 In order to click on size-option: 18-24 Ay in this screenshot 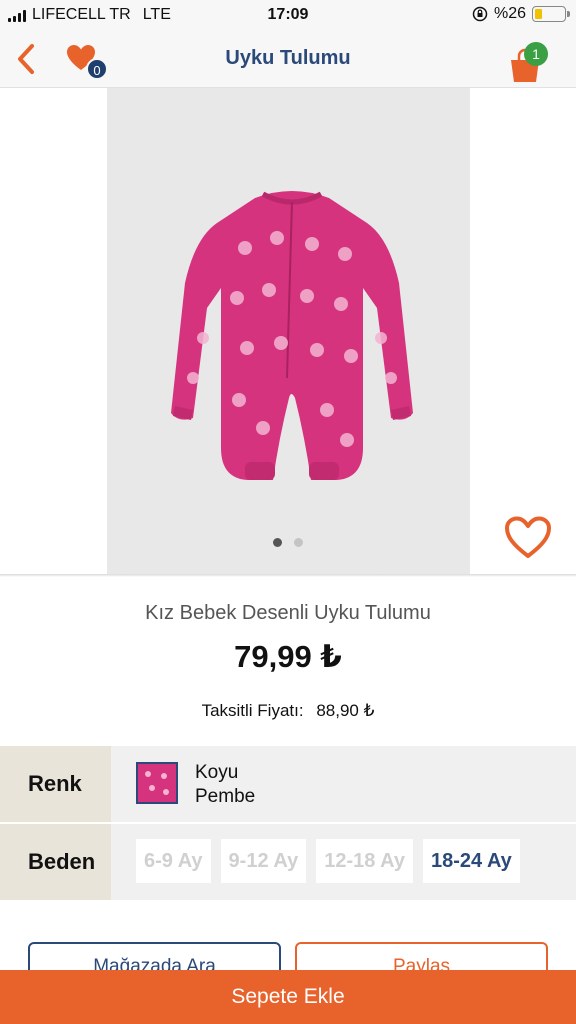, I will do `click(471, 861)`.